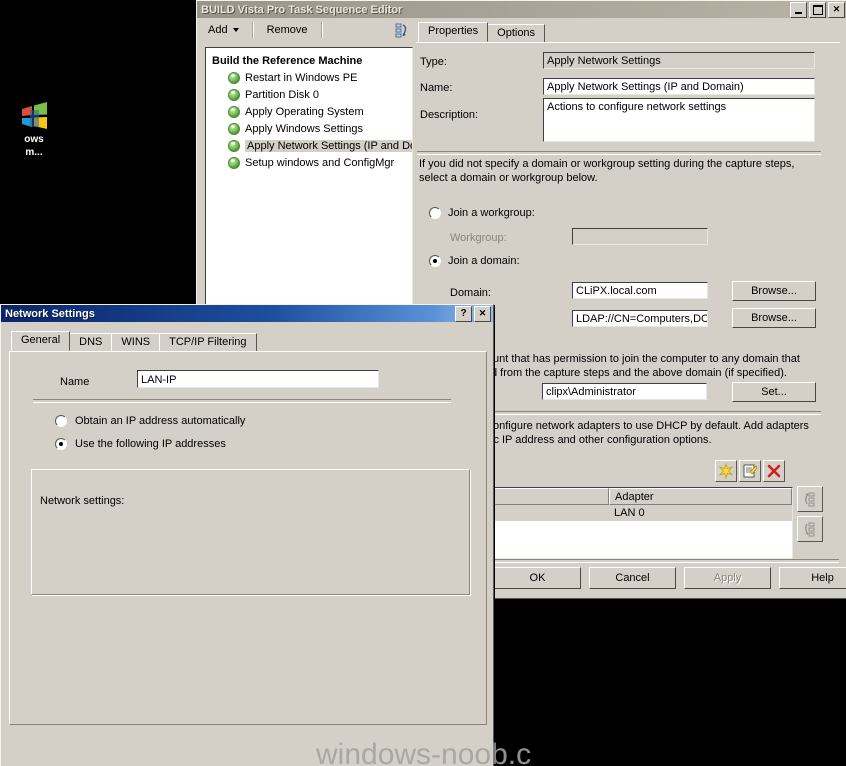 Image resolution: width=846 pixels, height=766 pixels. I want to click on type-label: Type:, so click(433, 62).